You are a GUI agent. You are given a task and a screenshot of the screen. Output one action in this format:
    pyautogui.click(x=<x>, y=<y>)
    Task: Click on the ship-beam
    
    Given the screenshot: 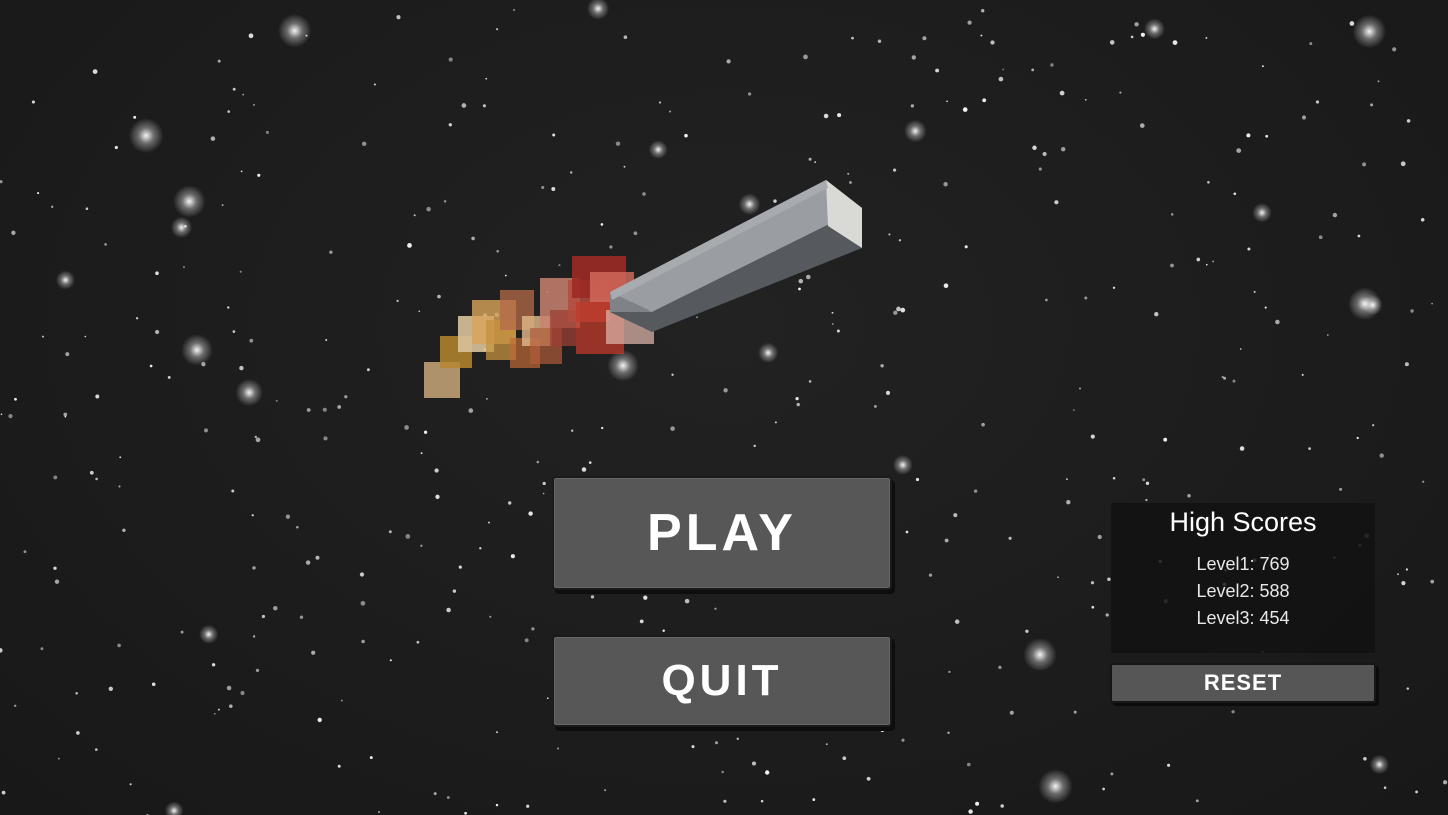 What is the action you would take?
    pyautogui.click(x=643, y=289)
    